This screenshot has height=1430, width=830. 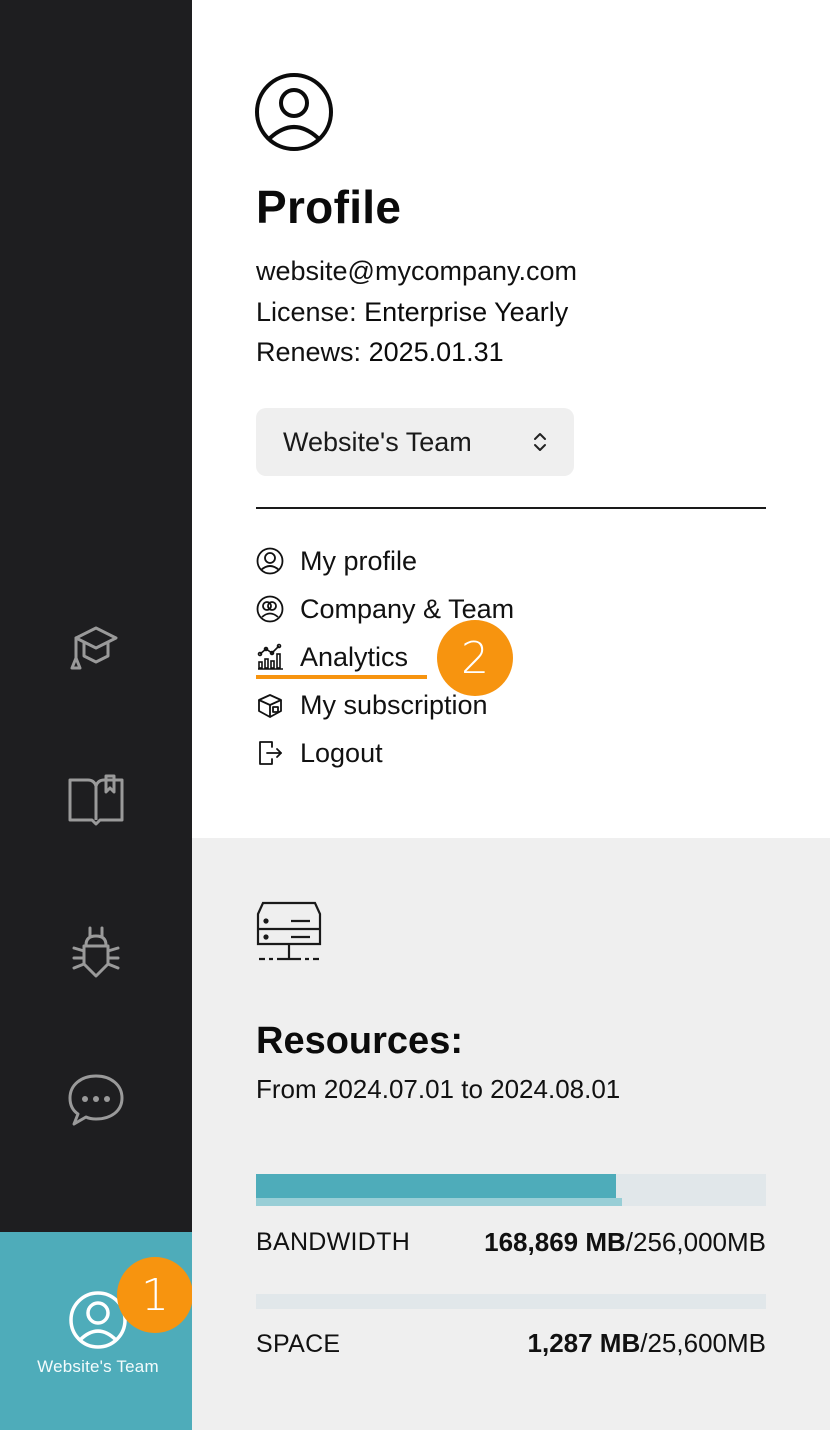 I want to click on license-label: License:, so click(x=310, y=312).